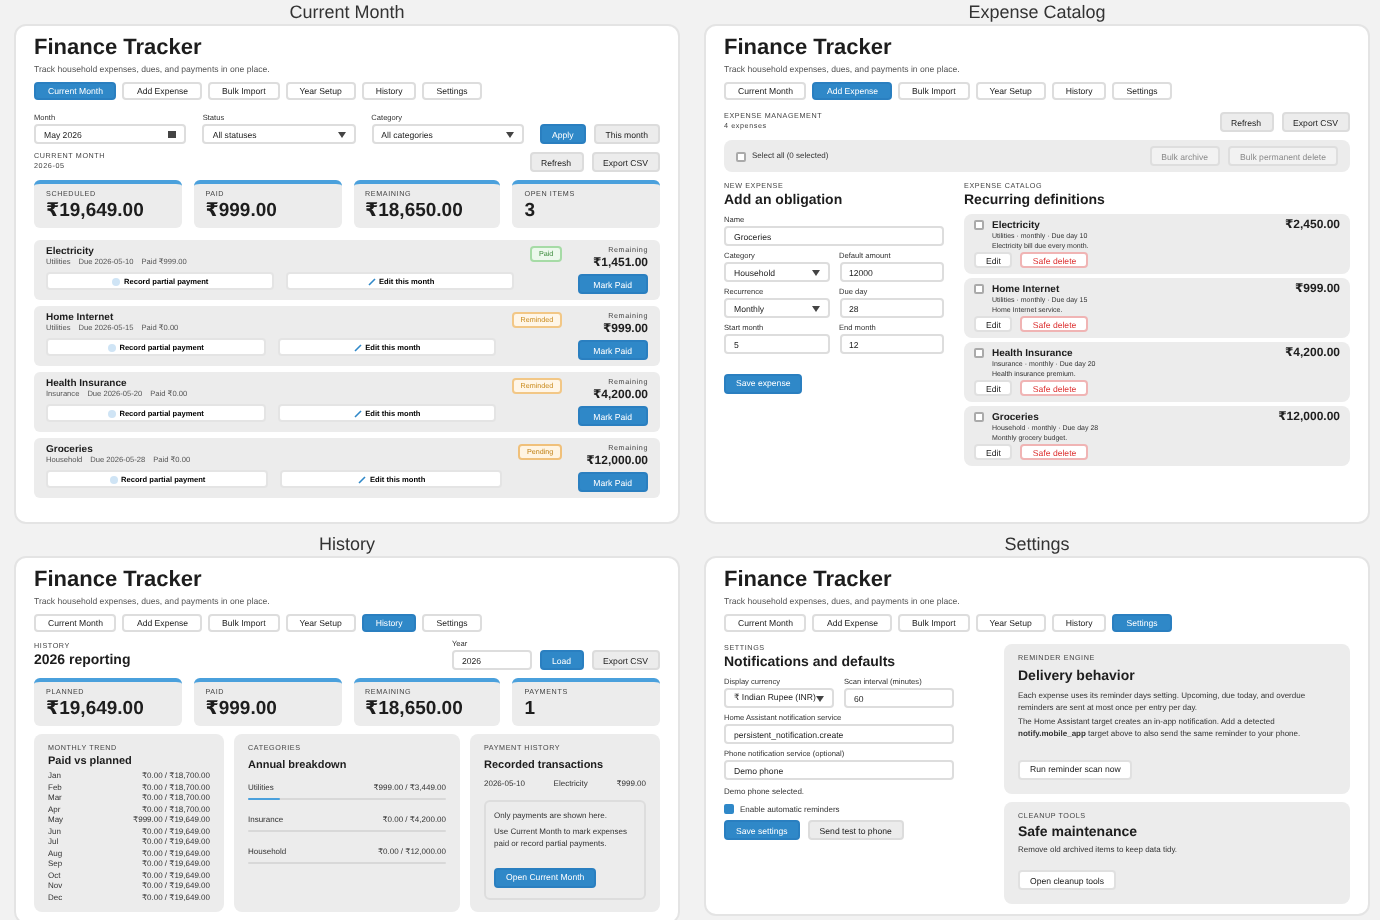  Describe the element at coordinates (531, 212) in the screenshot. I see `stat-value: 3` at that location.